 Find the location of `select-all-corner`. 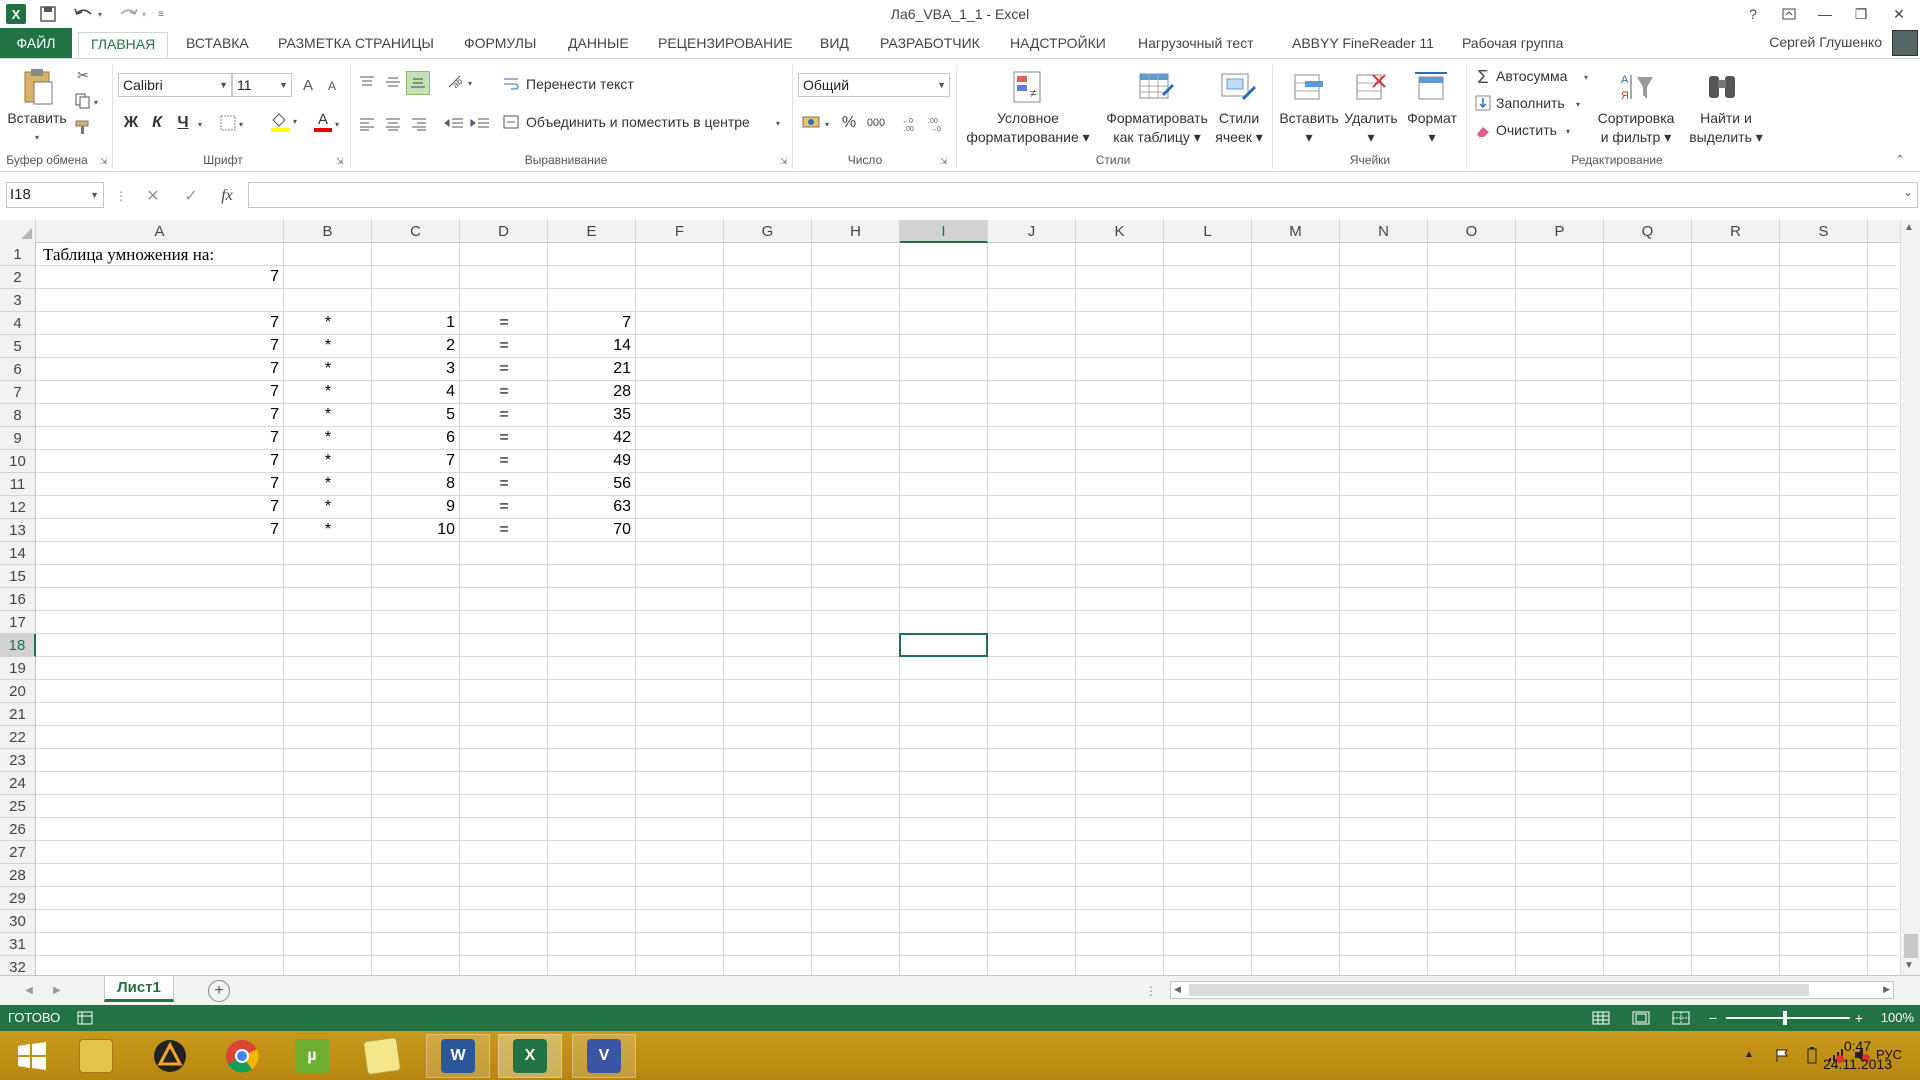

select-all-corner is located at coordinates (18, 231).